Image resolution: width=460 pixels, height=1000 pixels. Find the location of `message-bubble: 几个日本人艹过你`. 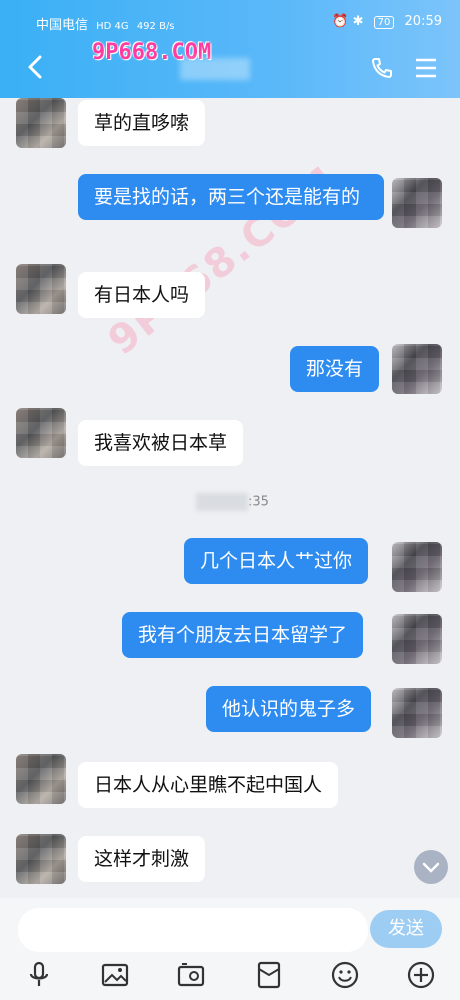

message-bubble: 几个日本人艹过你 is located at coordinates (276, 561).